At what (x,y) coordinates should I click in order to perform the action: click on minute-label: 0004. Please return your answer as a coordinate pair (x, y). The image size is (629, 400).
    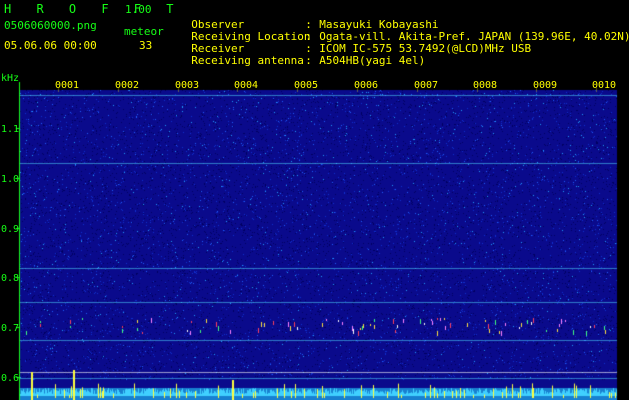
    Looking at the image, I should click on (246, 85).